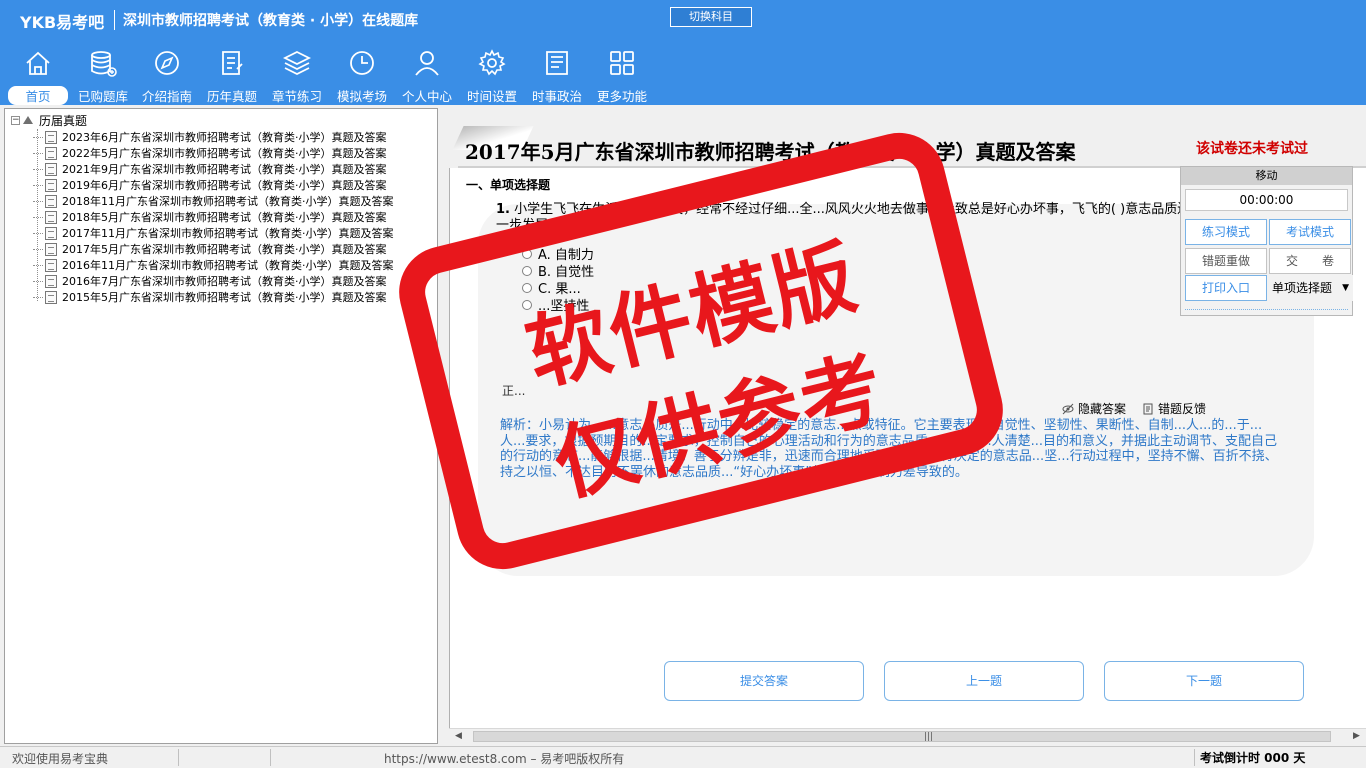 This screenshot has height=768, width=1366. I want to click on previous-question-button: 上一题, so click(984, 681).